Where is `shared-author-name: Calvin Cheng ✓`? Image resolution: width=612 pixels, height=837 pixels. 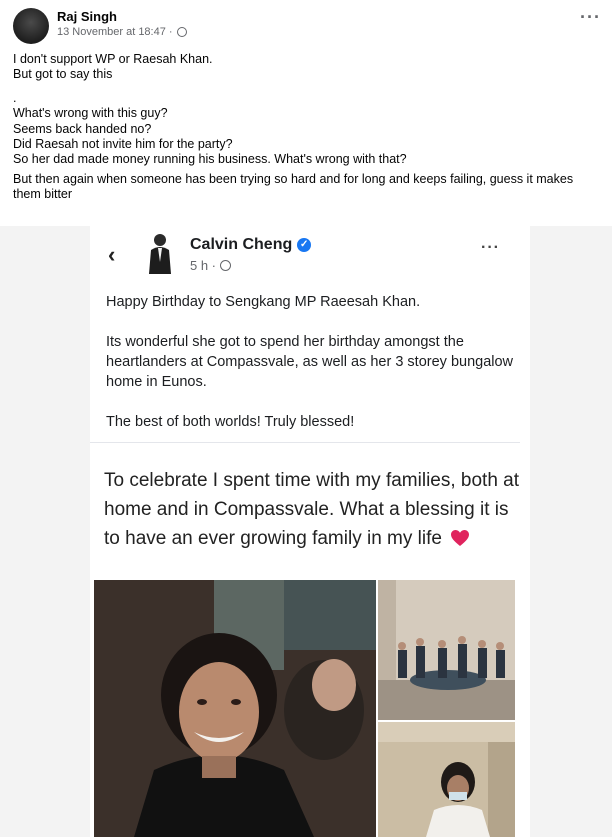
shared-author-name: Calvin Cheng ✓ is located at coordinates (251, 245).